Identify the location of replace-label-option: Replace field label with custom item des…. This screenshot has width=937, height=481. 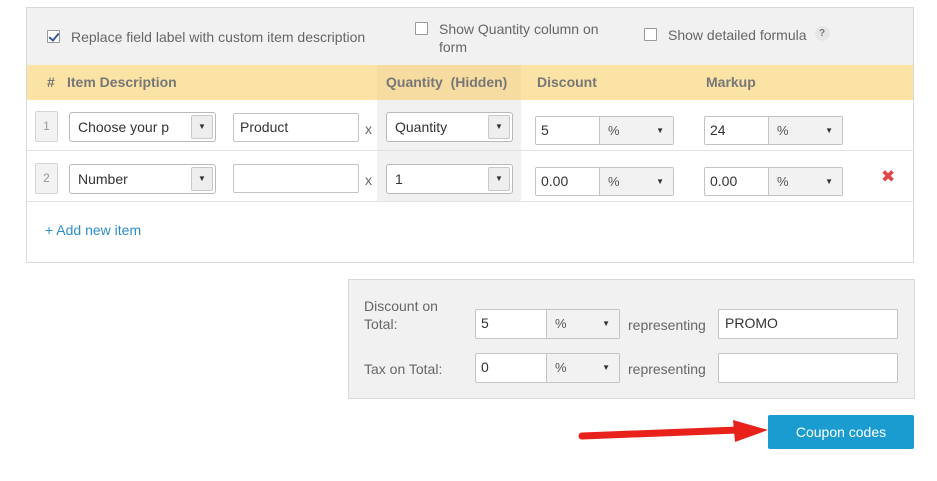
(206, 37).